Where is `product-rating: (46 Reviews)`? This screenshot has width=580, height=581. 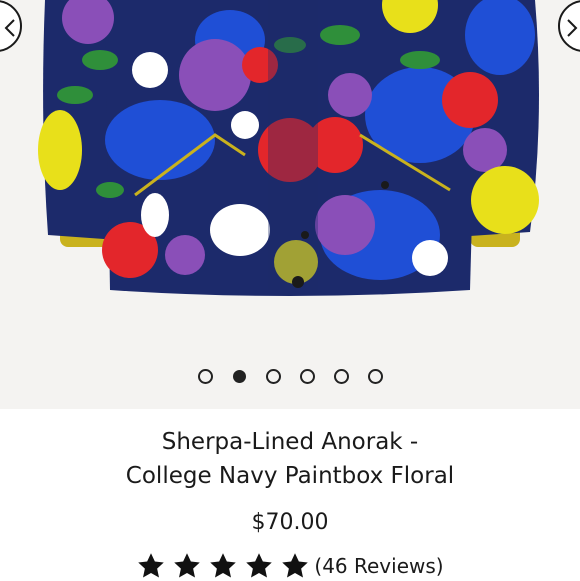 product-rating: (46 Reviews) is located at coordinates (290, 566).